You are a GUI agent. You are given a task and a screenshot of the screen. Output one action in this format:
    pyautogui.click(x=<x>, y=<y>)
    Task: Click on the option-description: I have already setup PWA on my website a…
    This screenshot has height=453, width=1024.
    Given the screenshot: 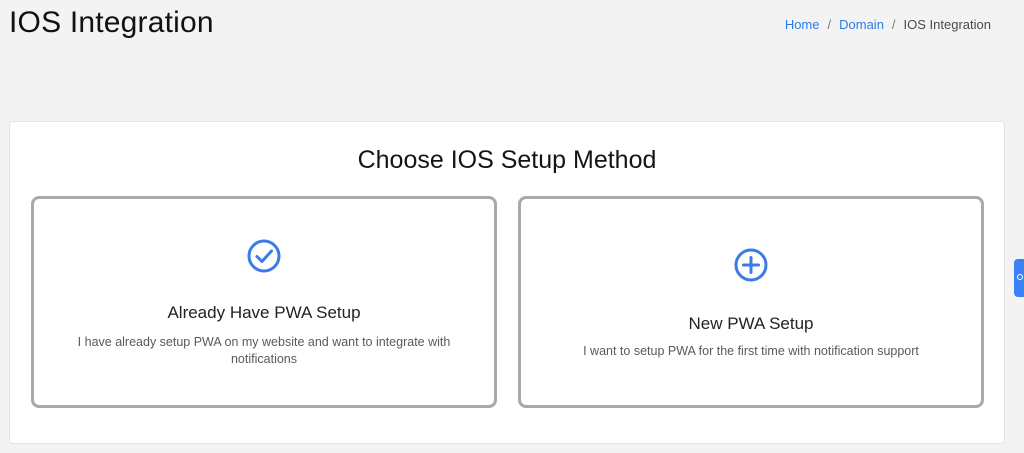 What is the action you would take?
    pyautogui.click(x=264, y=350)
    